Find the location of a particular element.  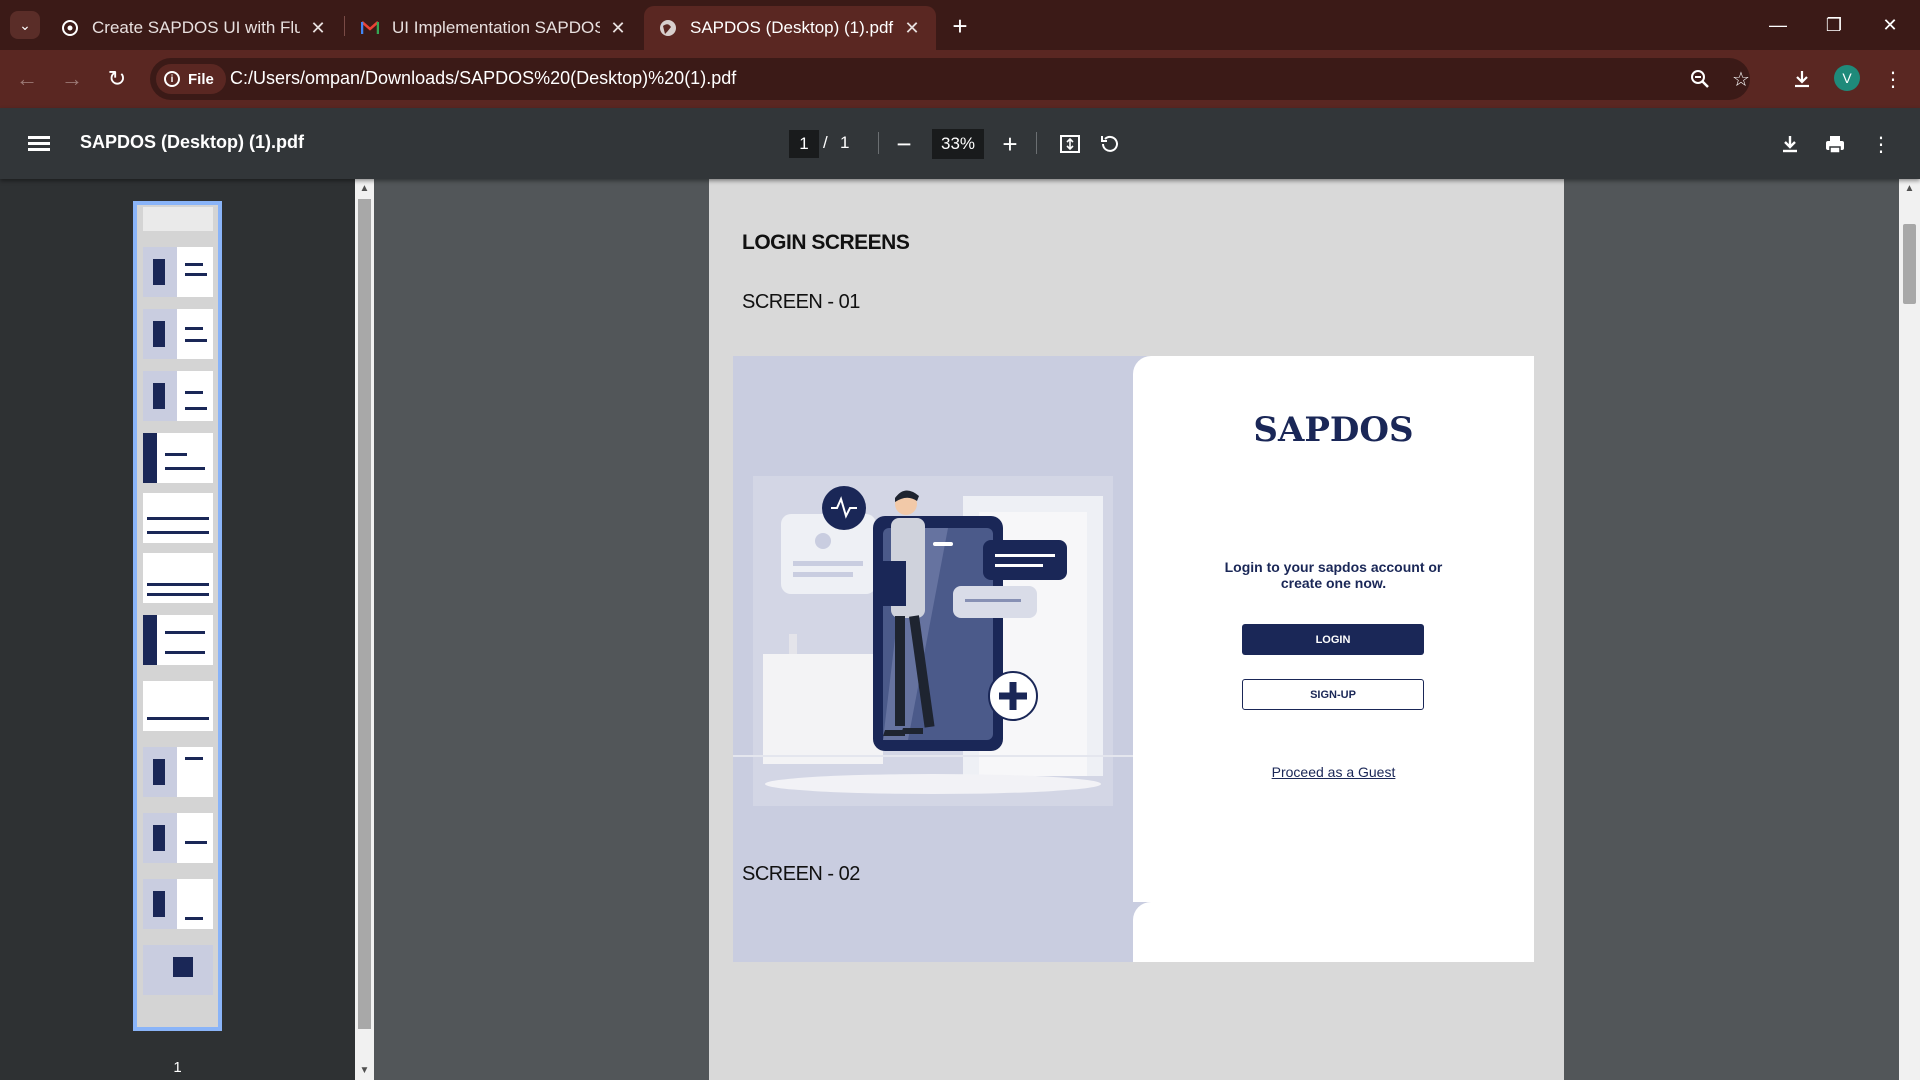

login-button: LOGIN is located at coordinates (1333, 639).